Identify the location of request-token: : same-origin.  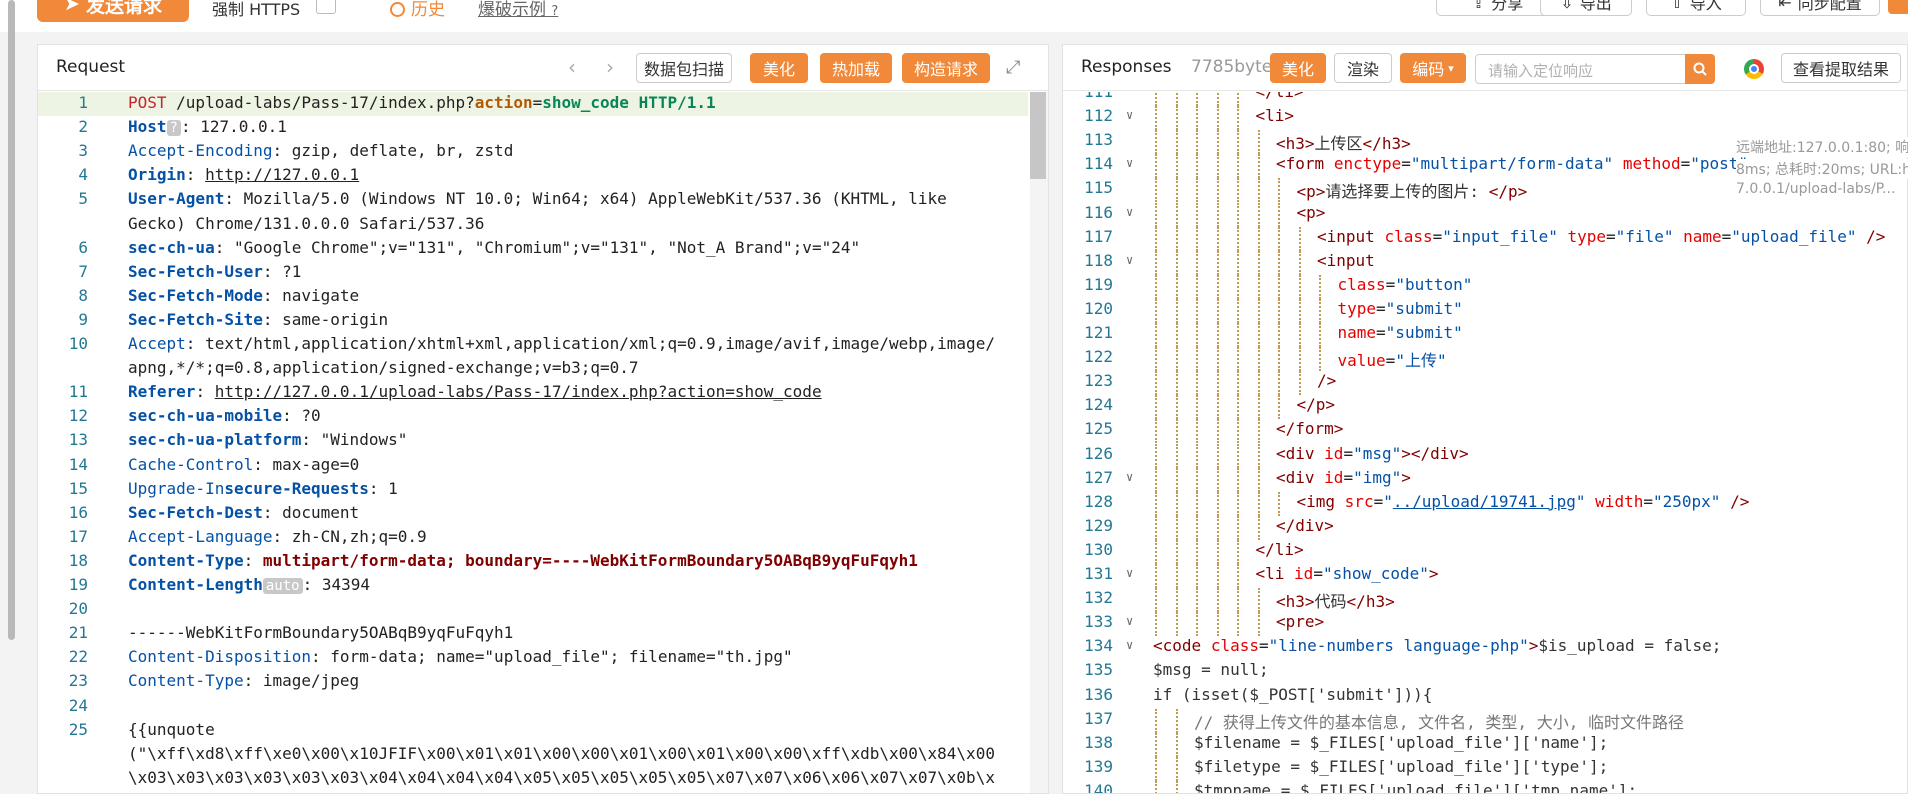
(325, 319).